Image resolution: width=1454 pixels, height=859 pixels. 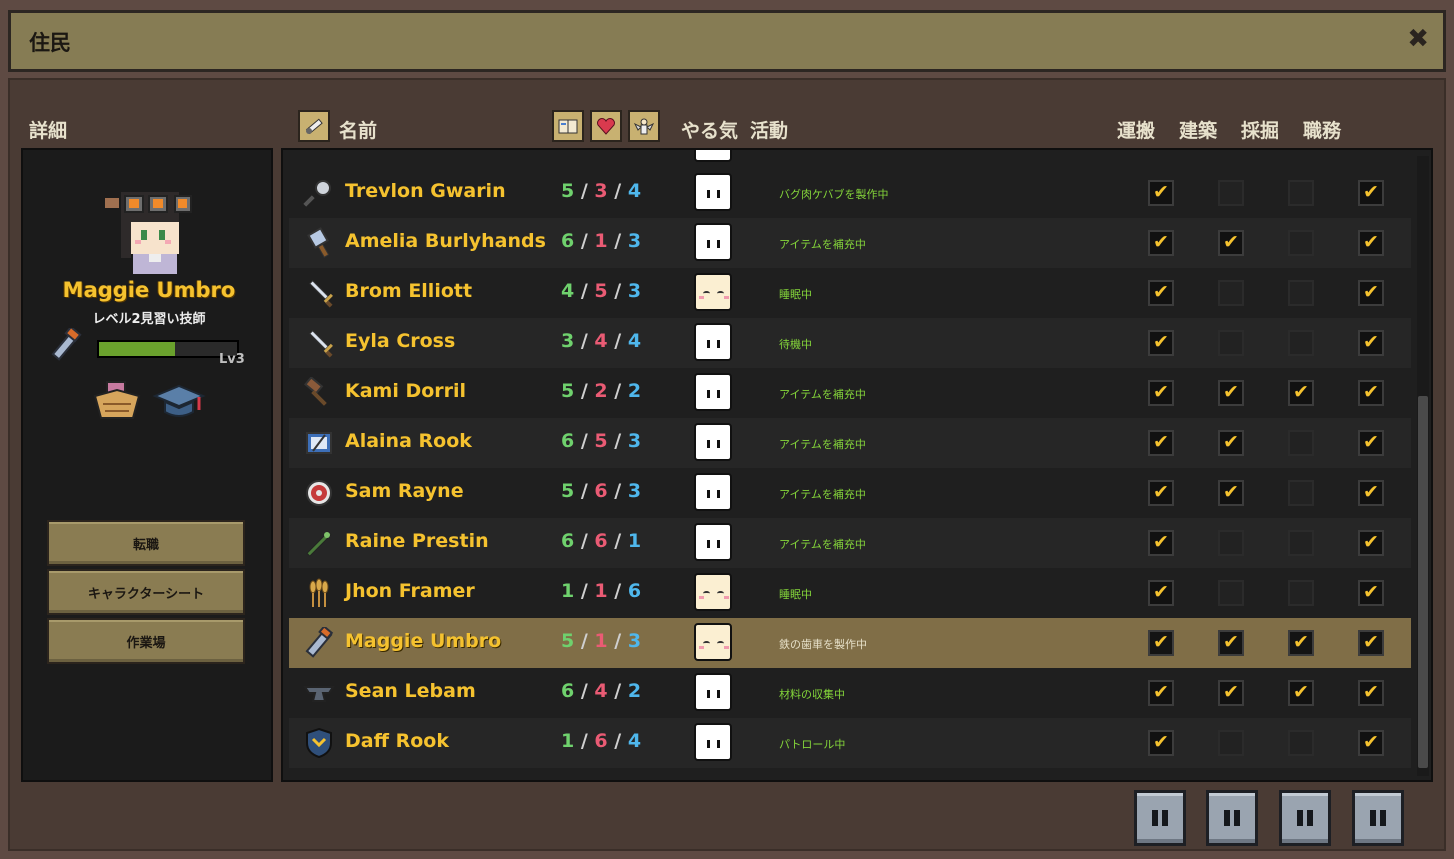 I want to click on close-icon: ✖, so click(x=1418, y=39).